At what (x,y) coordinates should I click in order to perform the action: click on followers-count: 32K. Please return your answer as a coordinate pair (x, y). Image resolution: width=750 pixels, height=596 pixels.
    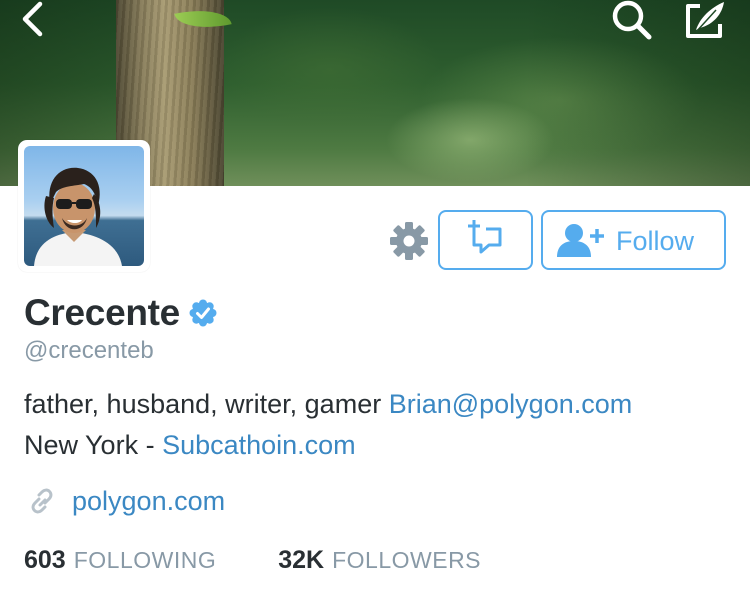
    Looking at the image, I should click on (301, 559).